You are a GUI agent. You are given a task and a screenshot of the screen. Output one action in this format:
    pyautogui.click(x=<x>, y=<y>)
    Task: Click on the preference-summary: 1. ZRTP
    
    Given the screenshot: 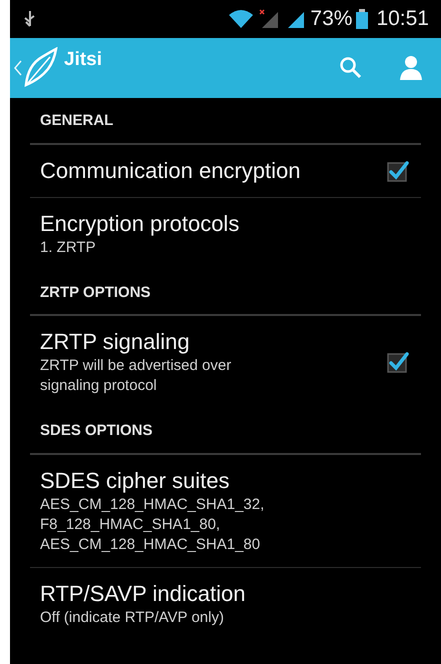 What is the action you would take?
    pyautogui.click(x=68, y=248)
    